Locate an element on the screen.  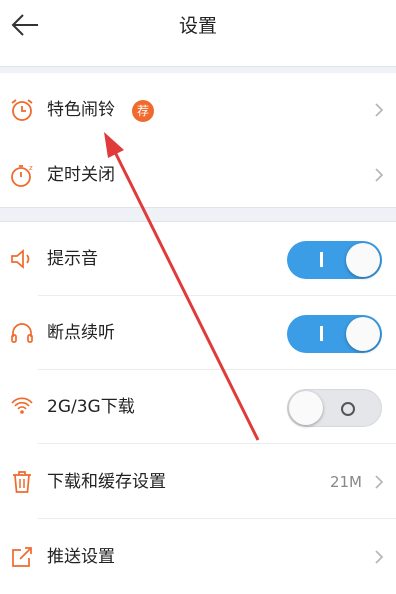
settings-row-label: 下载和缓存设置 is located at coordinates (106, 482).